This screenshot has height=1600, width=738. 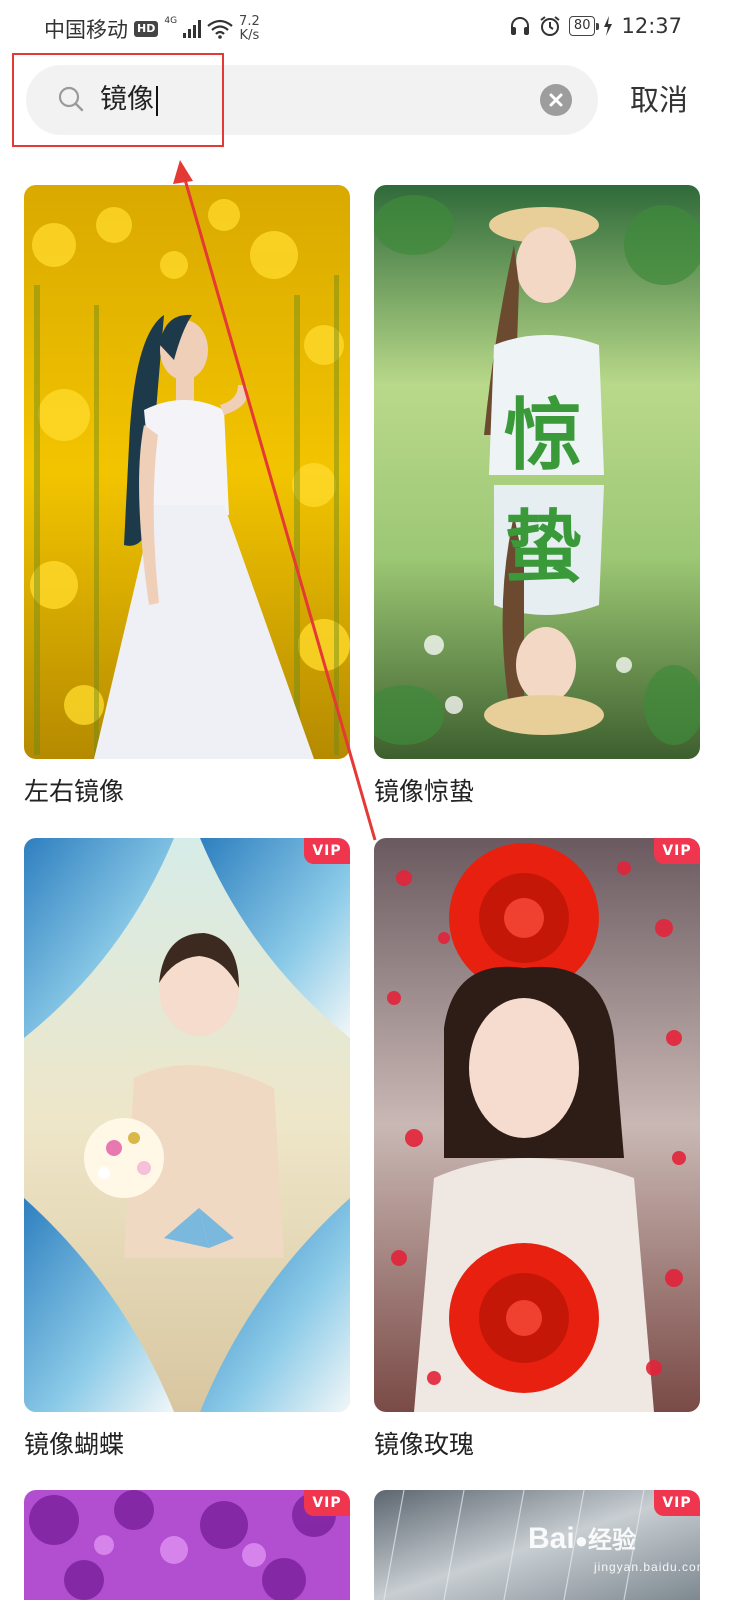 What do you see at coordinates (192, 29) in the screenshot?
I see `signal-icon` at bounding box center [192, 29].